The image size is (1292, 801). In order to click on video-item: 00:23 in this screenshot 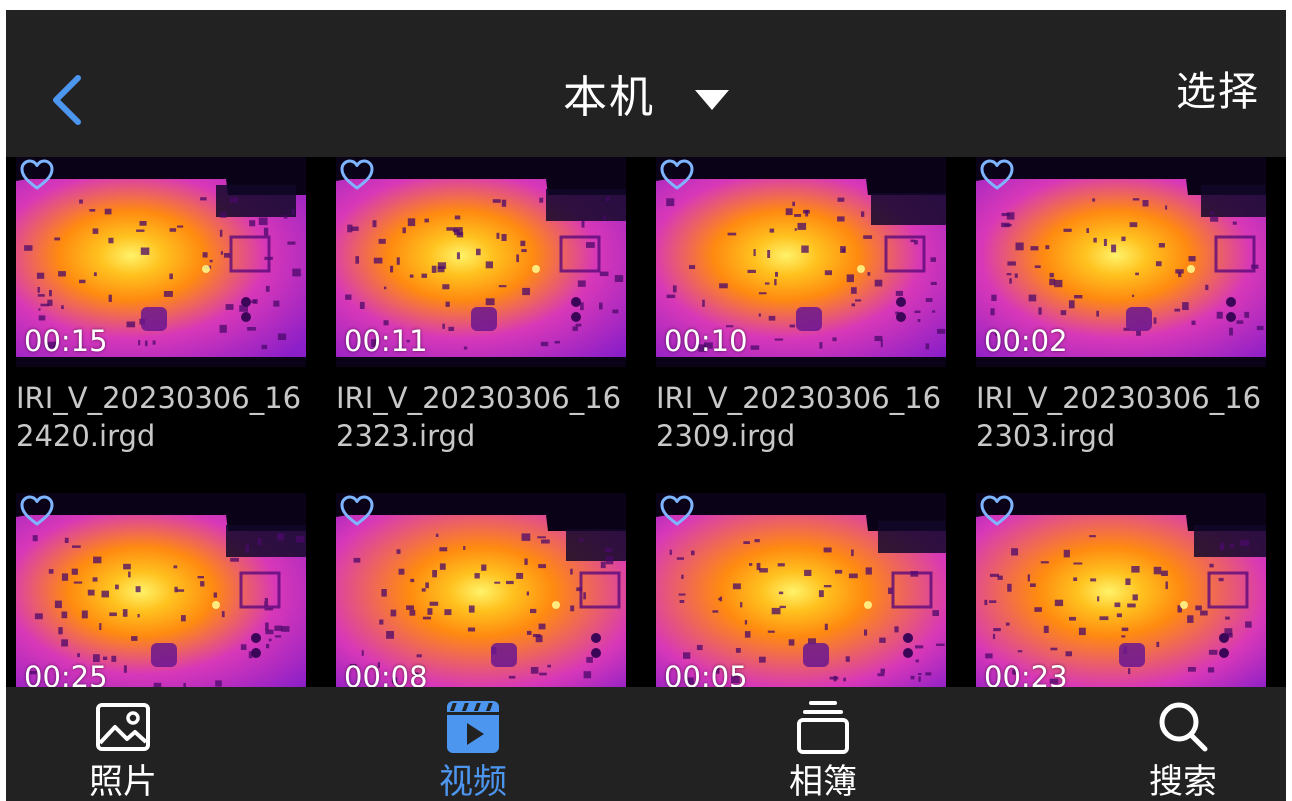, I will do `click(1116, 590)`.